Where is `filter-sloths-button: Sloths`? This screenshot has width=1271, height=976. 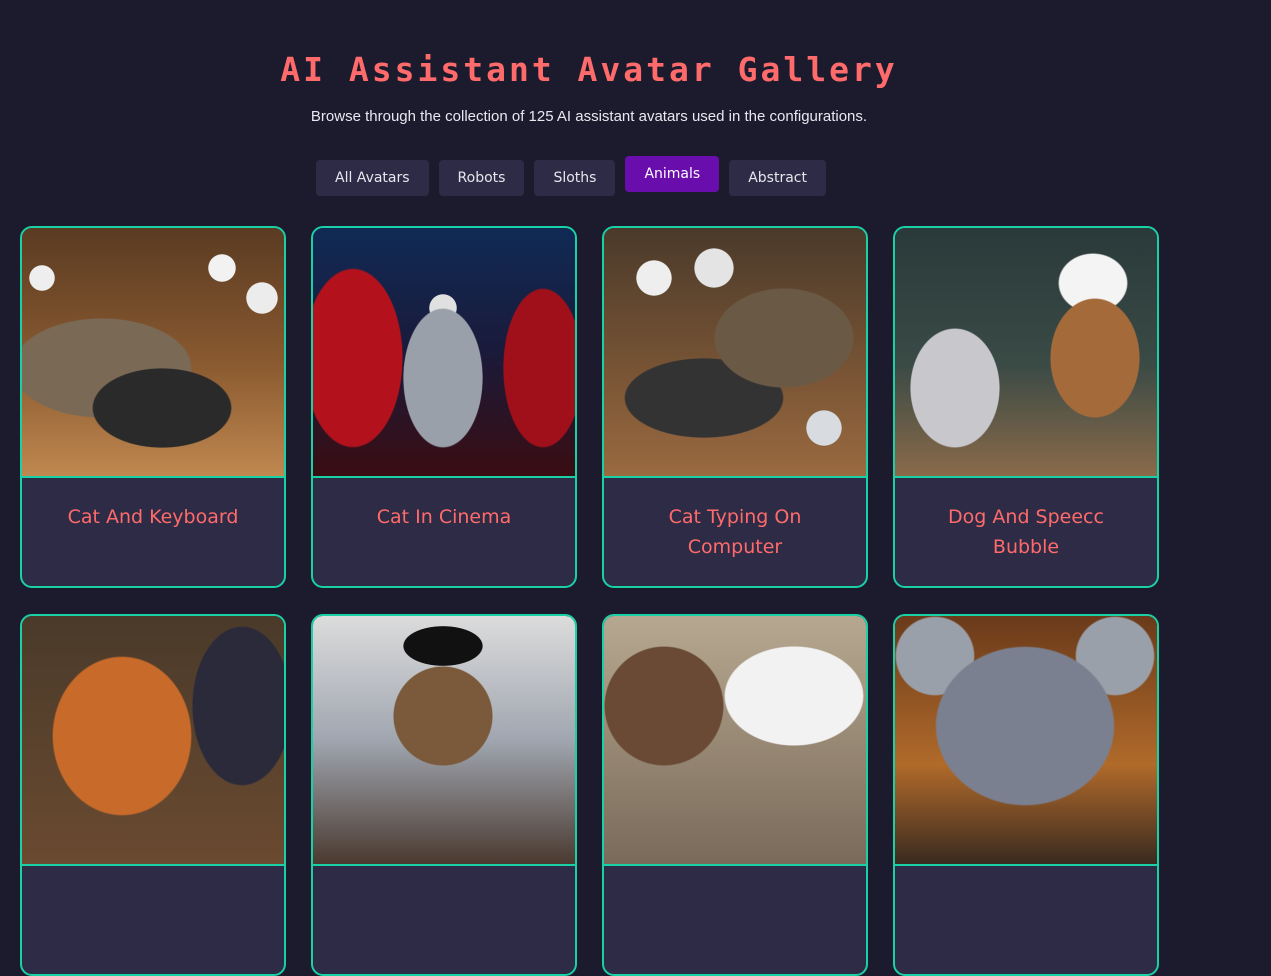
filter-sloths-button: Sloths is located at coordinates (575, 178).